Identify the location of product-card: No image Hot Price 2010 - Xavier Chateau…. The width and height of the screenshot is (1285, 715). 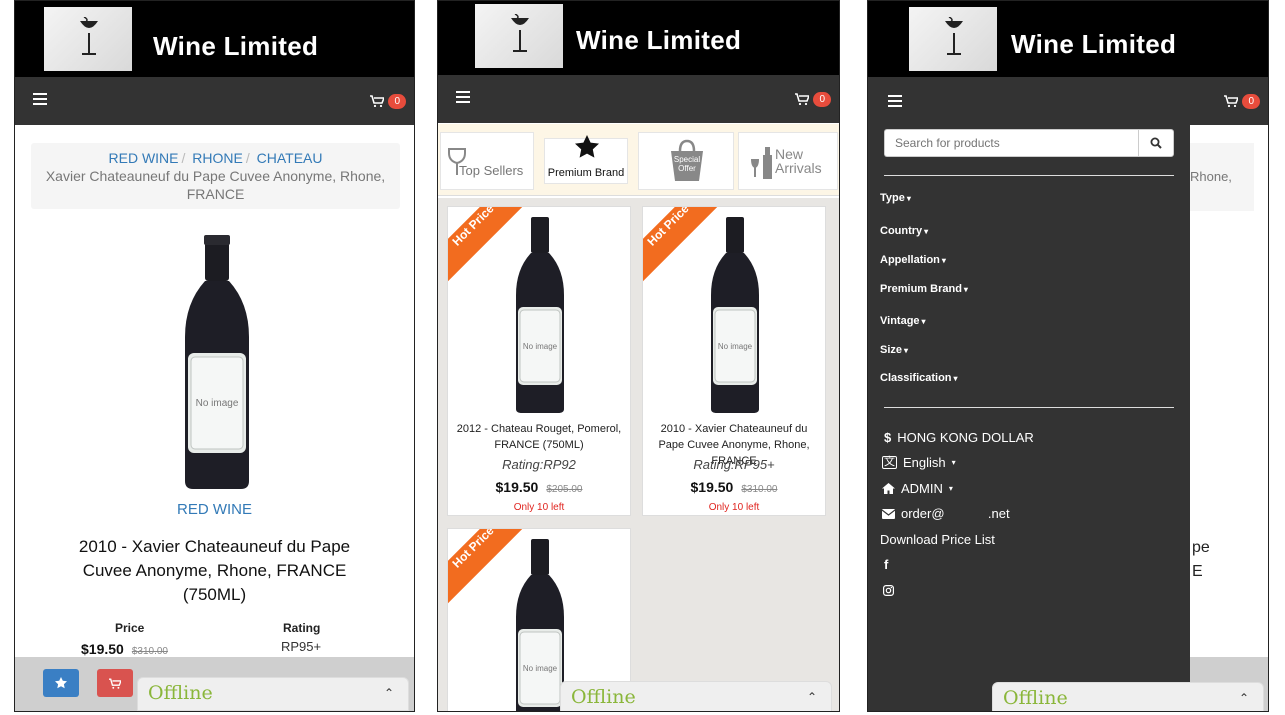
(734, 361).